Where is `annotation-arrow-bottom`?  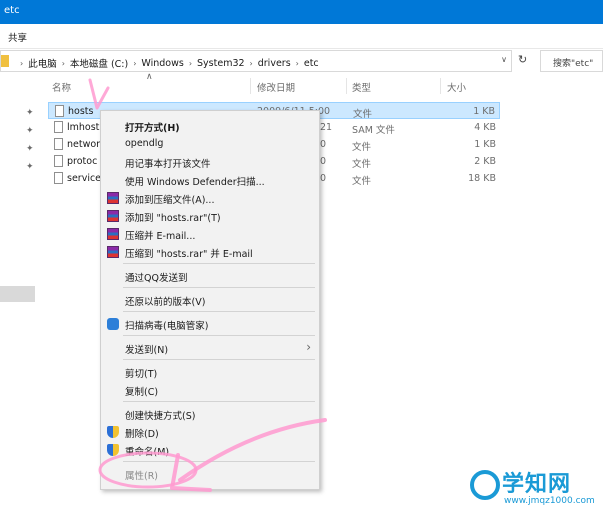 annotation-arrow-bottom is located at coordinates (248, 455).